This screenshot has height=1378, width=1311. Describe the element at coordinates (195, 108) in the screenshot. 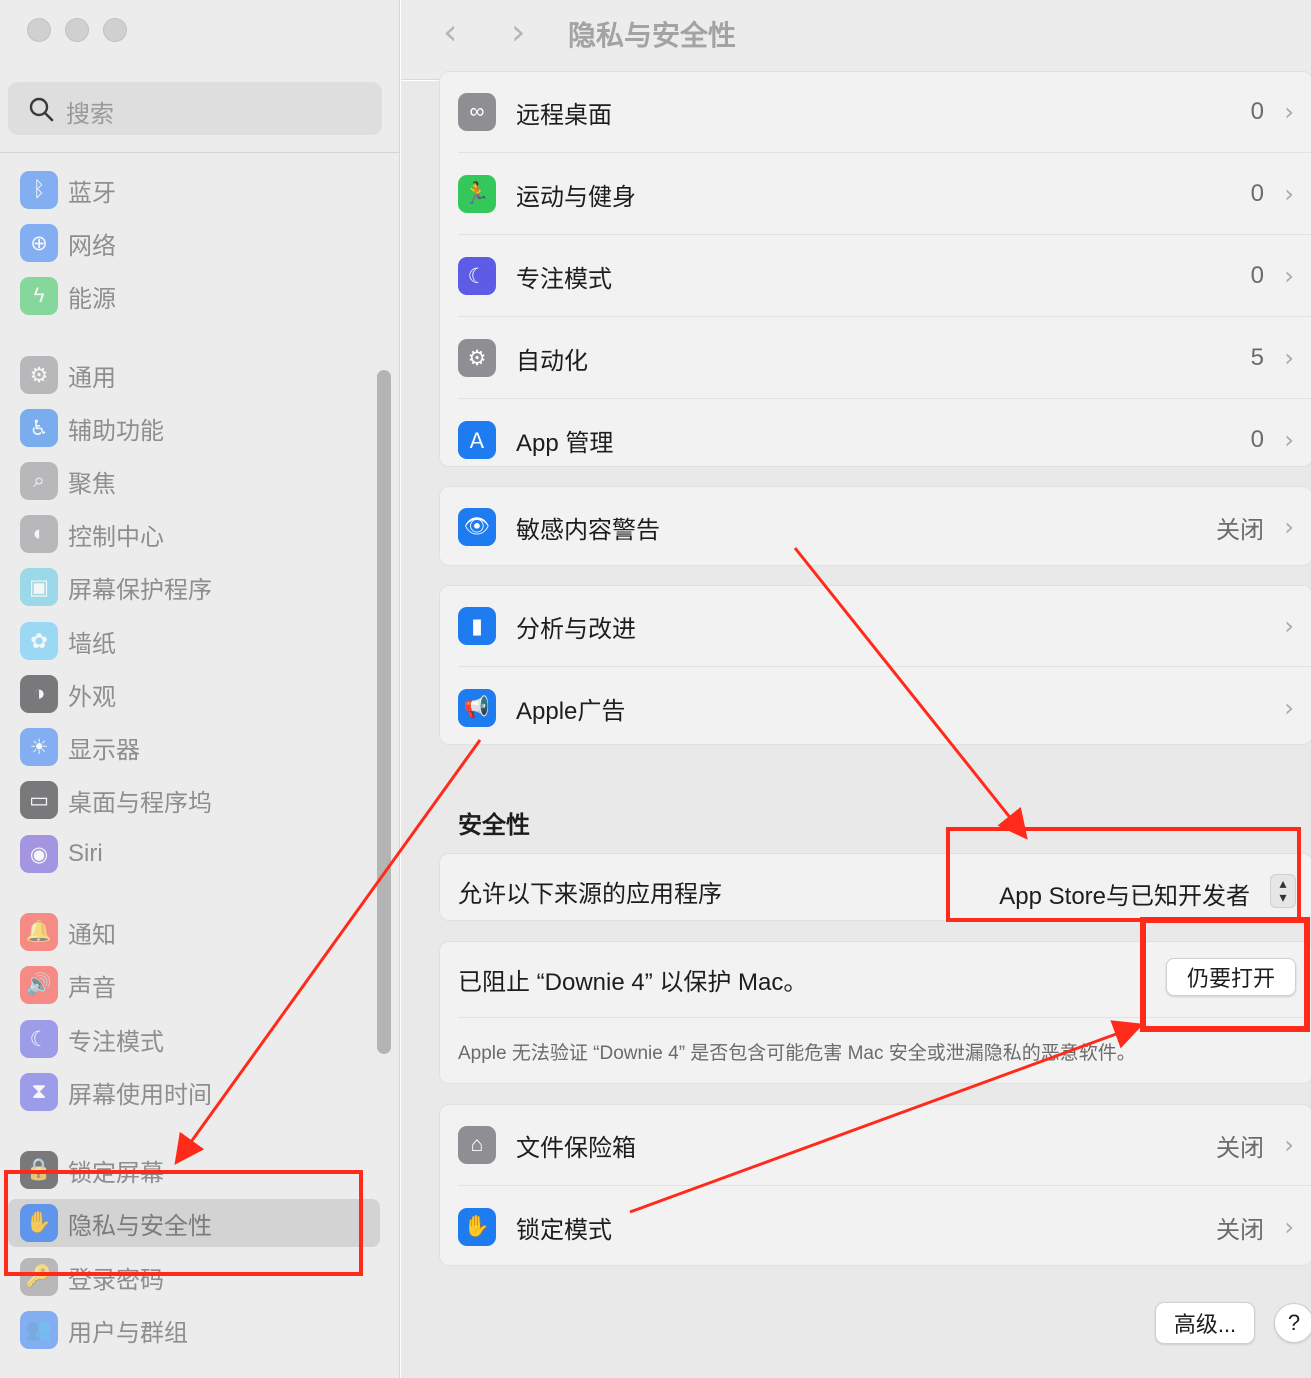

I see `search-field: 搜索` at that location.